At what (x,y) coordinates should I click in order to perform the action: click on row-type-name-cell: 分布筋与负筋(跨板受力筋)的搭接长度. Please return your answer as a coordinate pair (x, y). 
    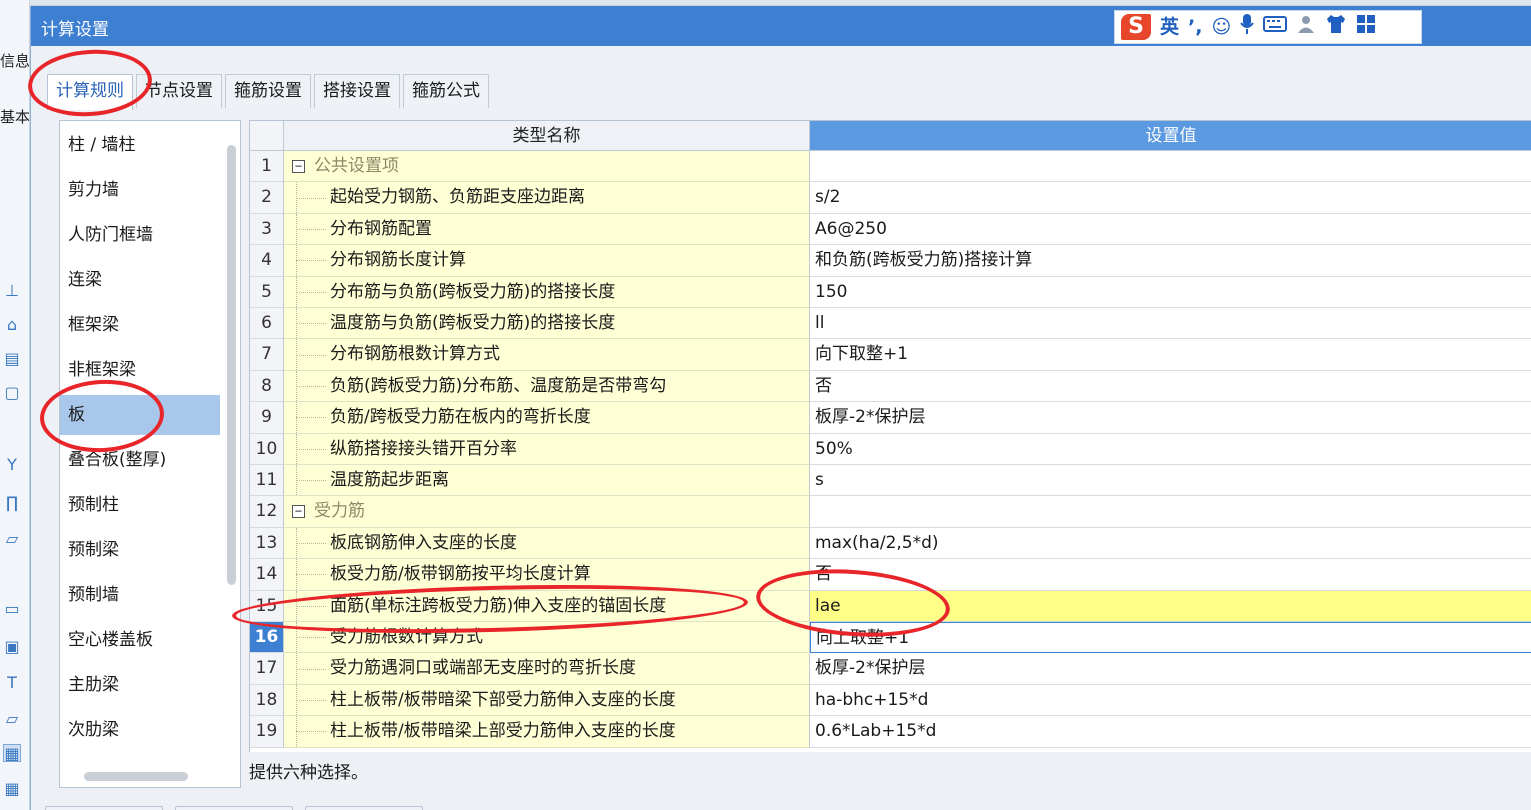
    Looking at the image, I should click on (547, 292).